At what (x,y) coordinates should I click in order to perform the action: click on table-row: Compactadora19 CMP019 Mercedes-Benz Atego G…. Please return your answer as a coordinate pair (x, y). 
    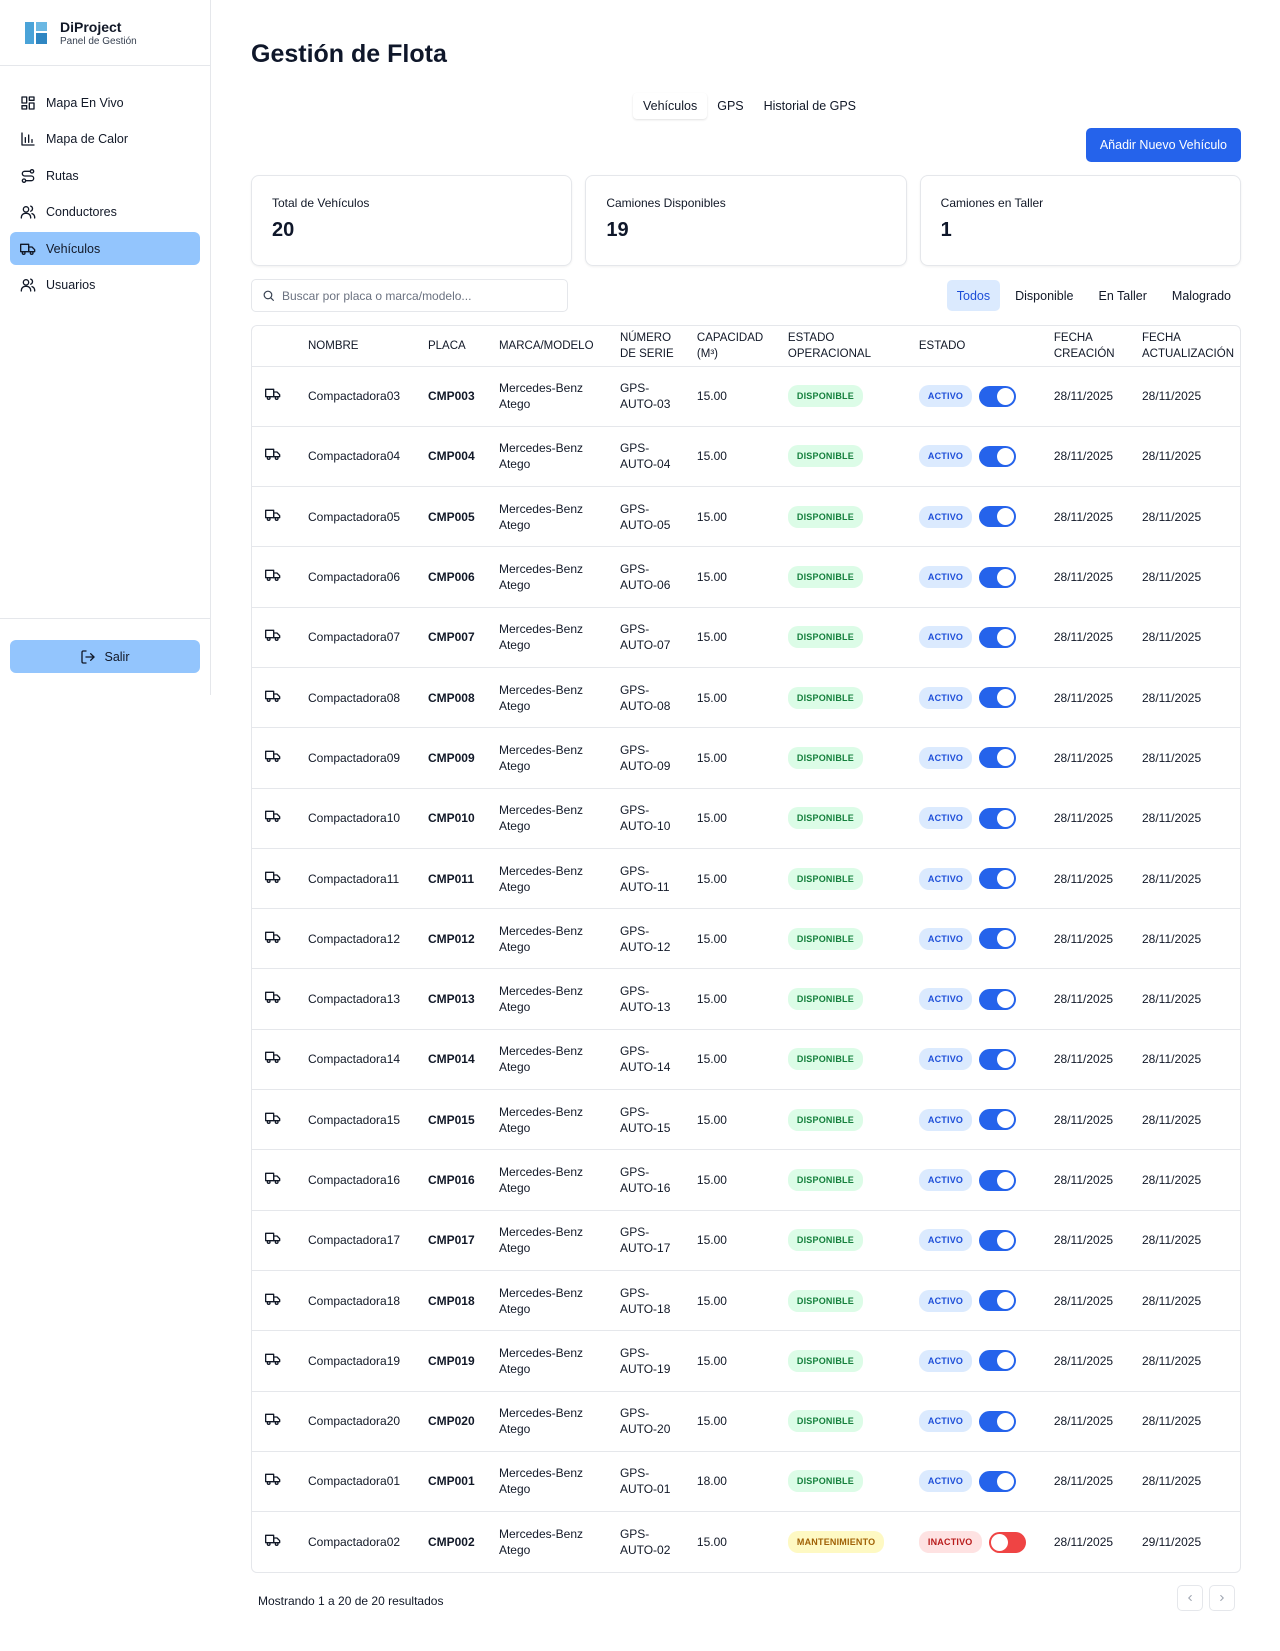
    Looking at the image, I should click on (746, 1361).